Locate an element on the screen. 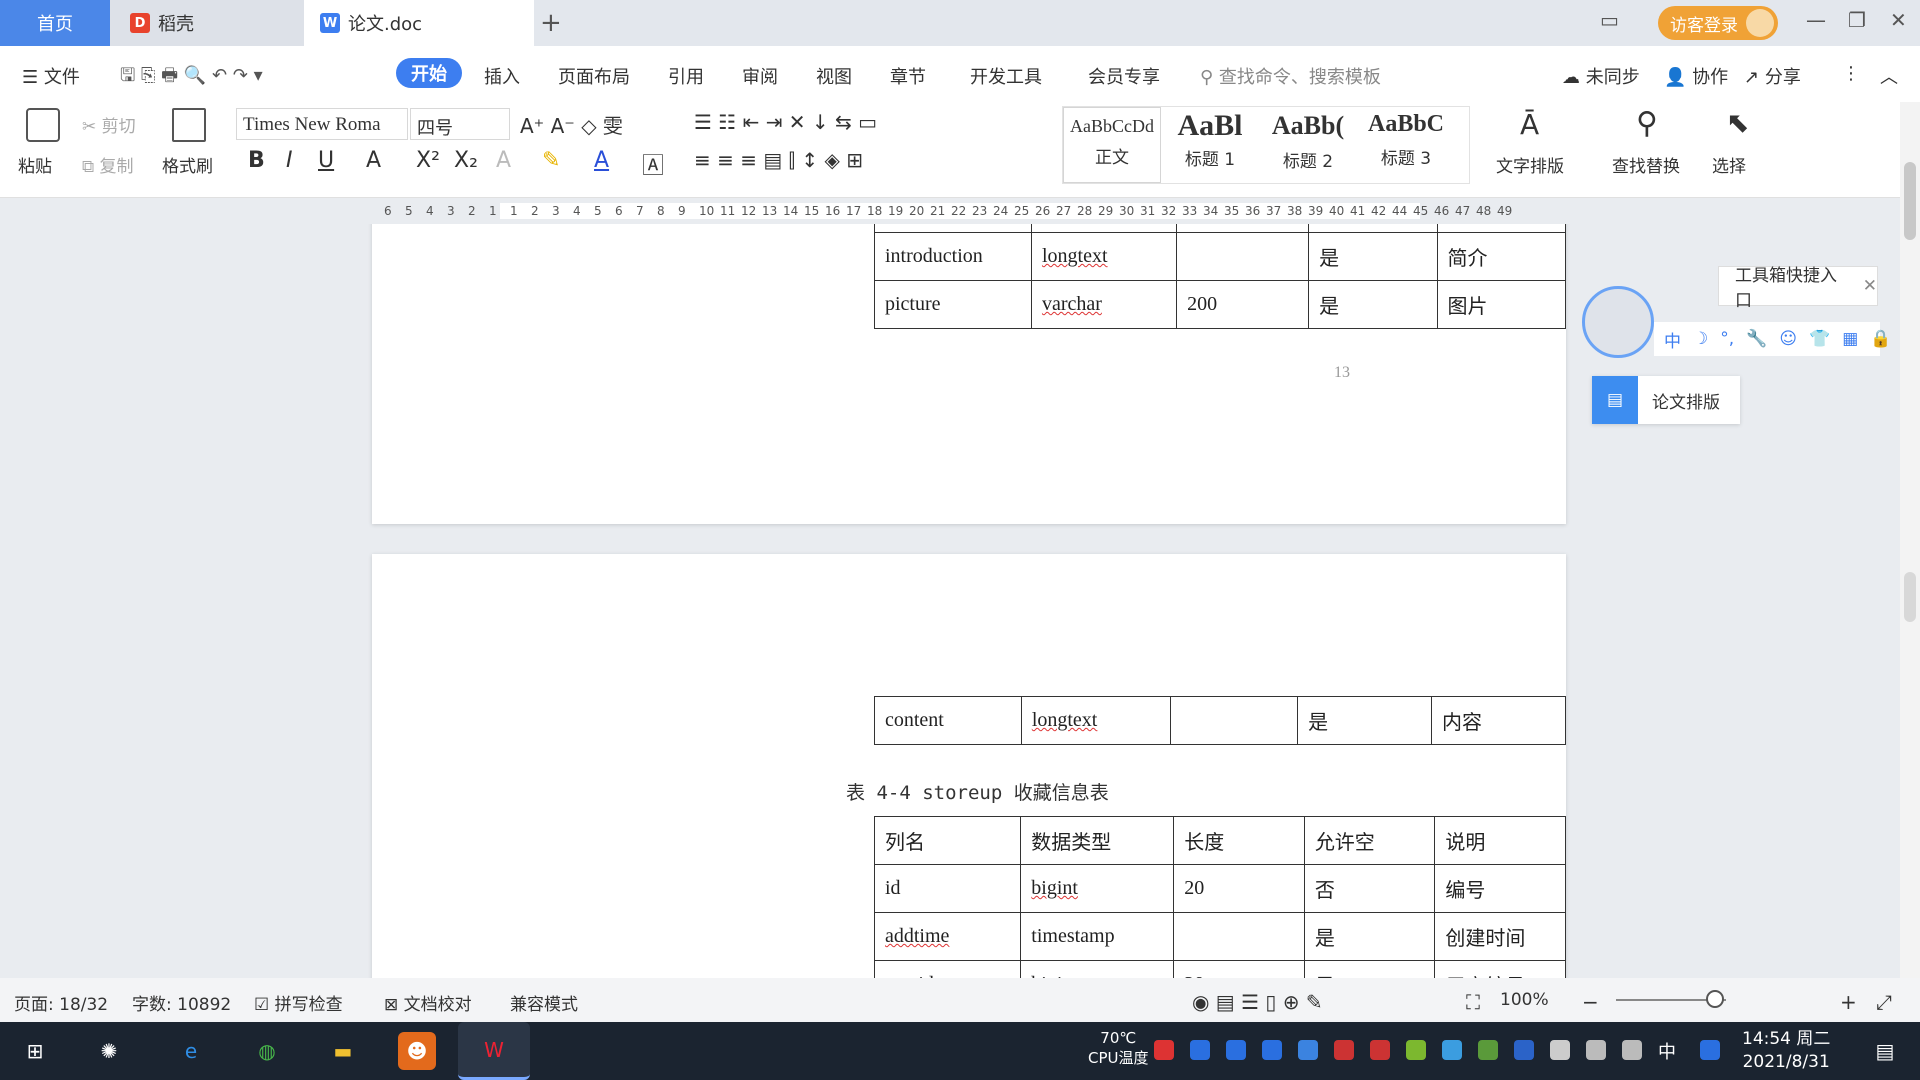 The image size is (1920, 1080). menu-view: 视图 is located at coordinates (834, 76).